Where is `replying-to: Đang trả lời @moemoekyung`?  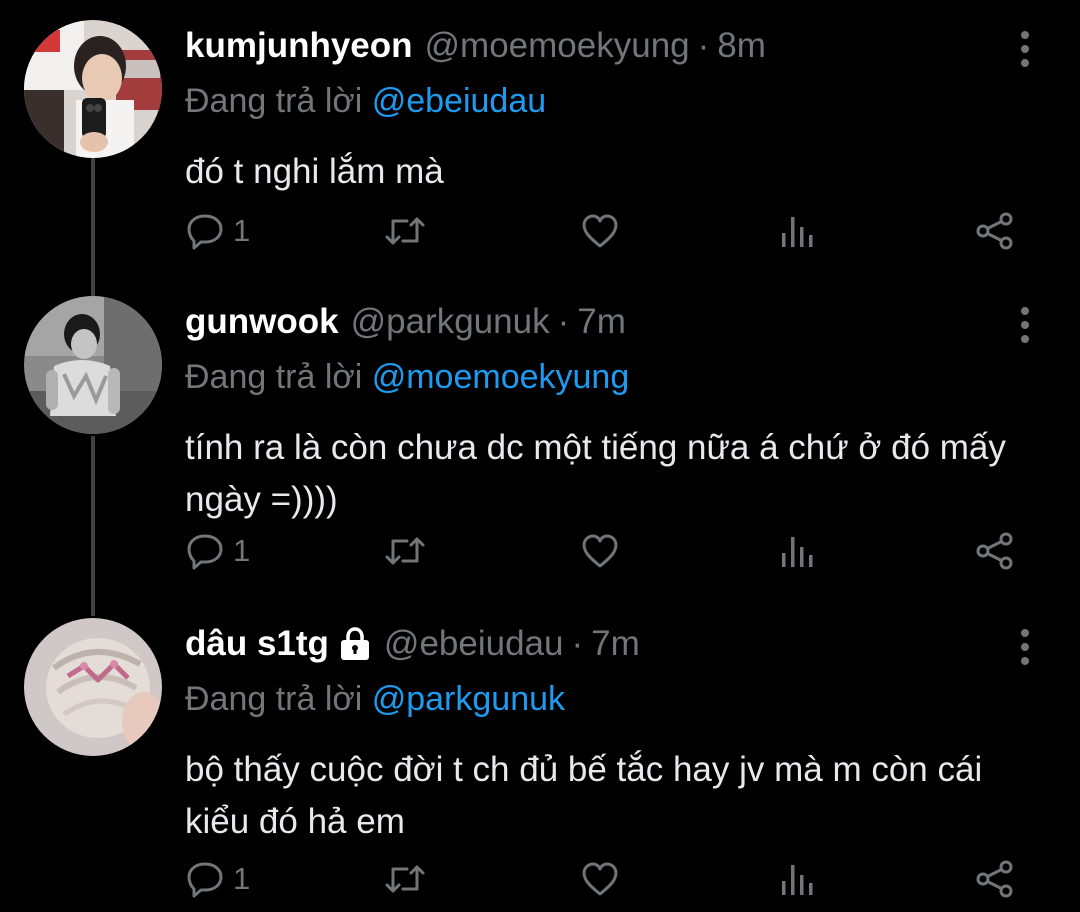
replying-to: Đang trả lời @moemoekyung is located at coordinates (407, 377).